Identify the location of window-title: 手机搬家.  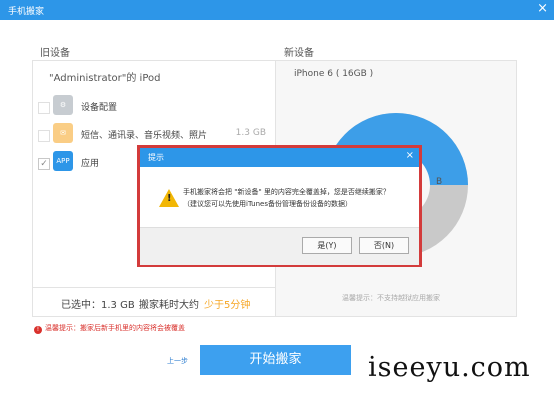
(26, 12).